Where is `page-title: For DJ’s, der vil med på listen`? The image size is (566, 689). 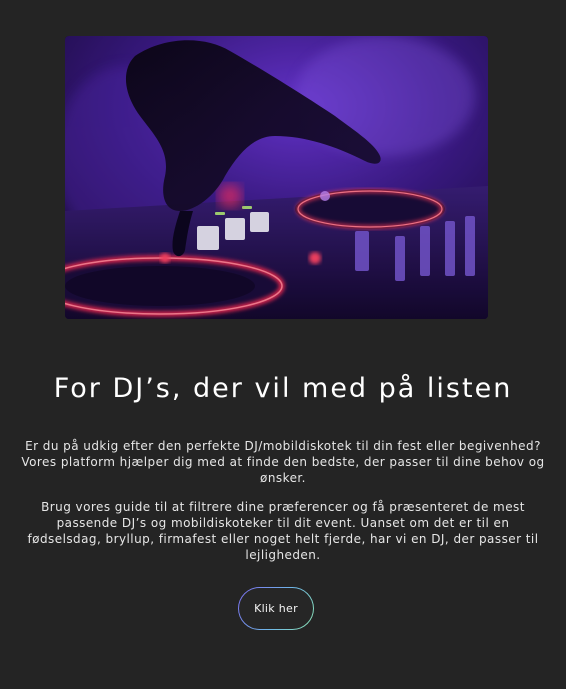
page-title: For DJ’s, der vil med på listen is located at coordinates (283, 388).